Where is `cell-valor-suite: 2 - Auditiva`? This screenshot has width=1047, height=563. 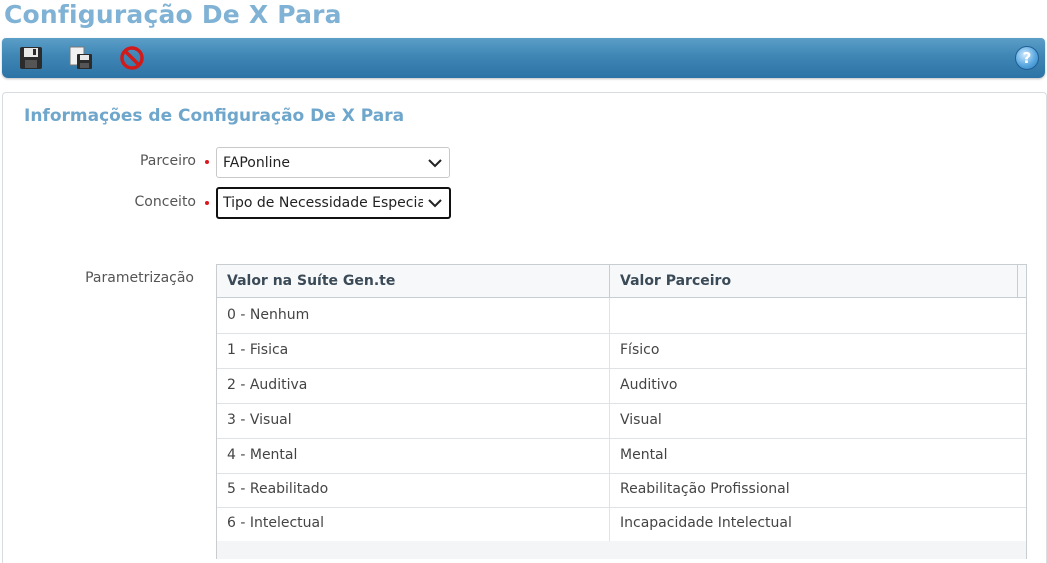
cell-valor-suite: 2 - Auditiva is located at coordinates (413, 385).